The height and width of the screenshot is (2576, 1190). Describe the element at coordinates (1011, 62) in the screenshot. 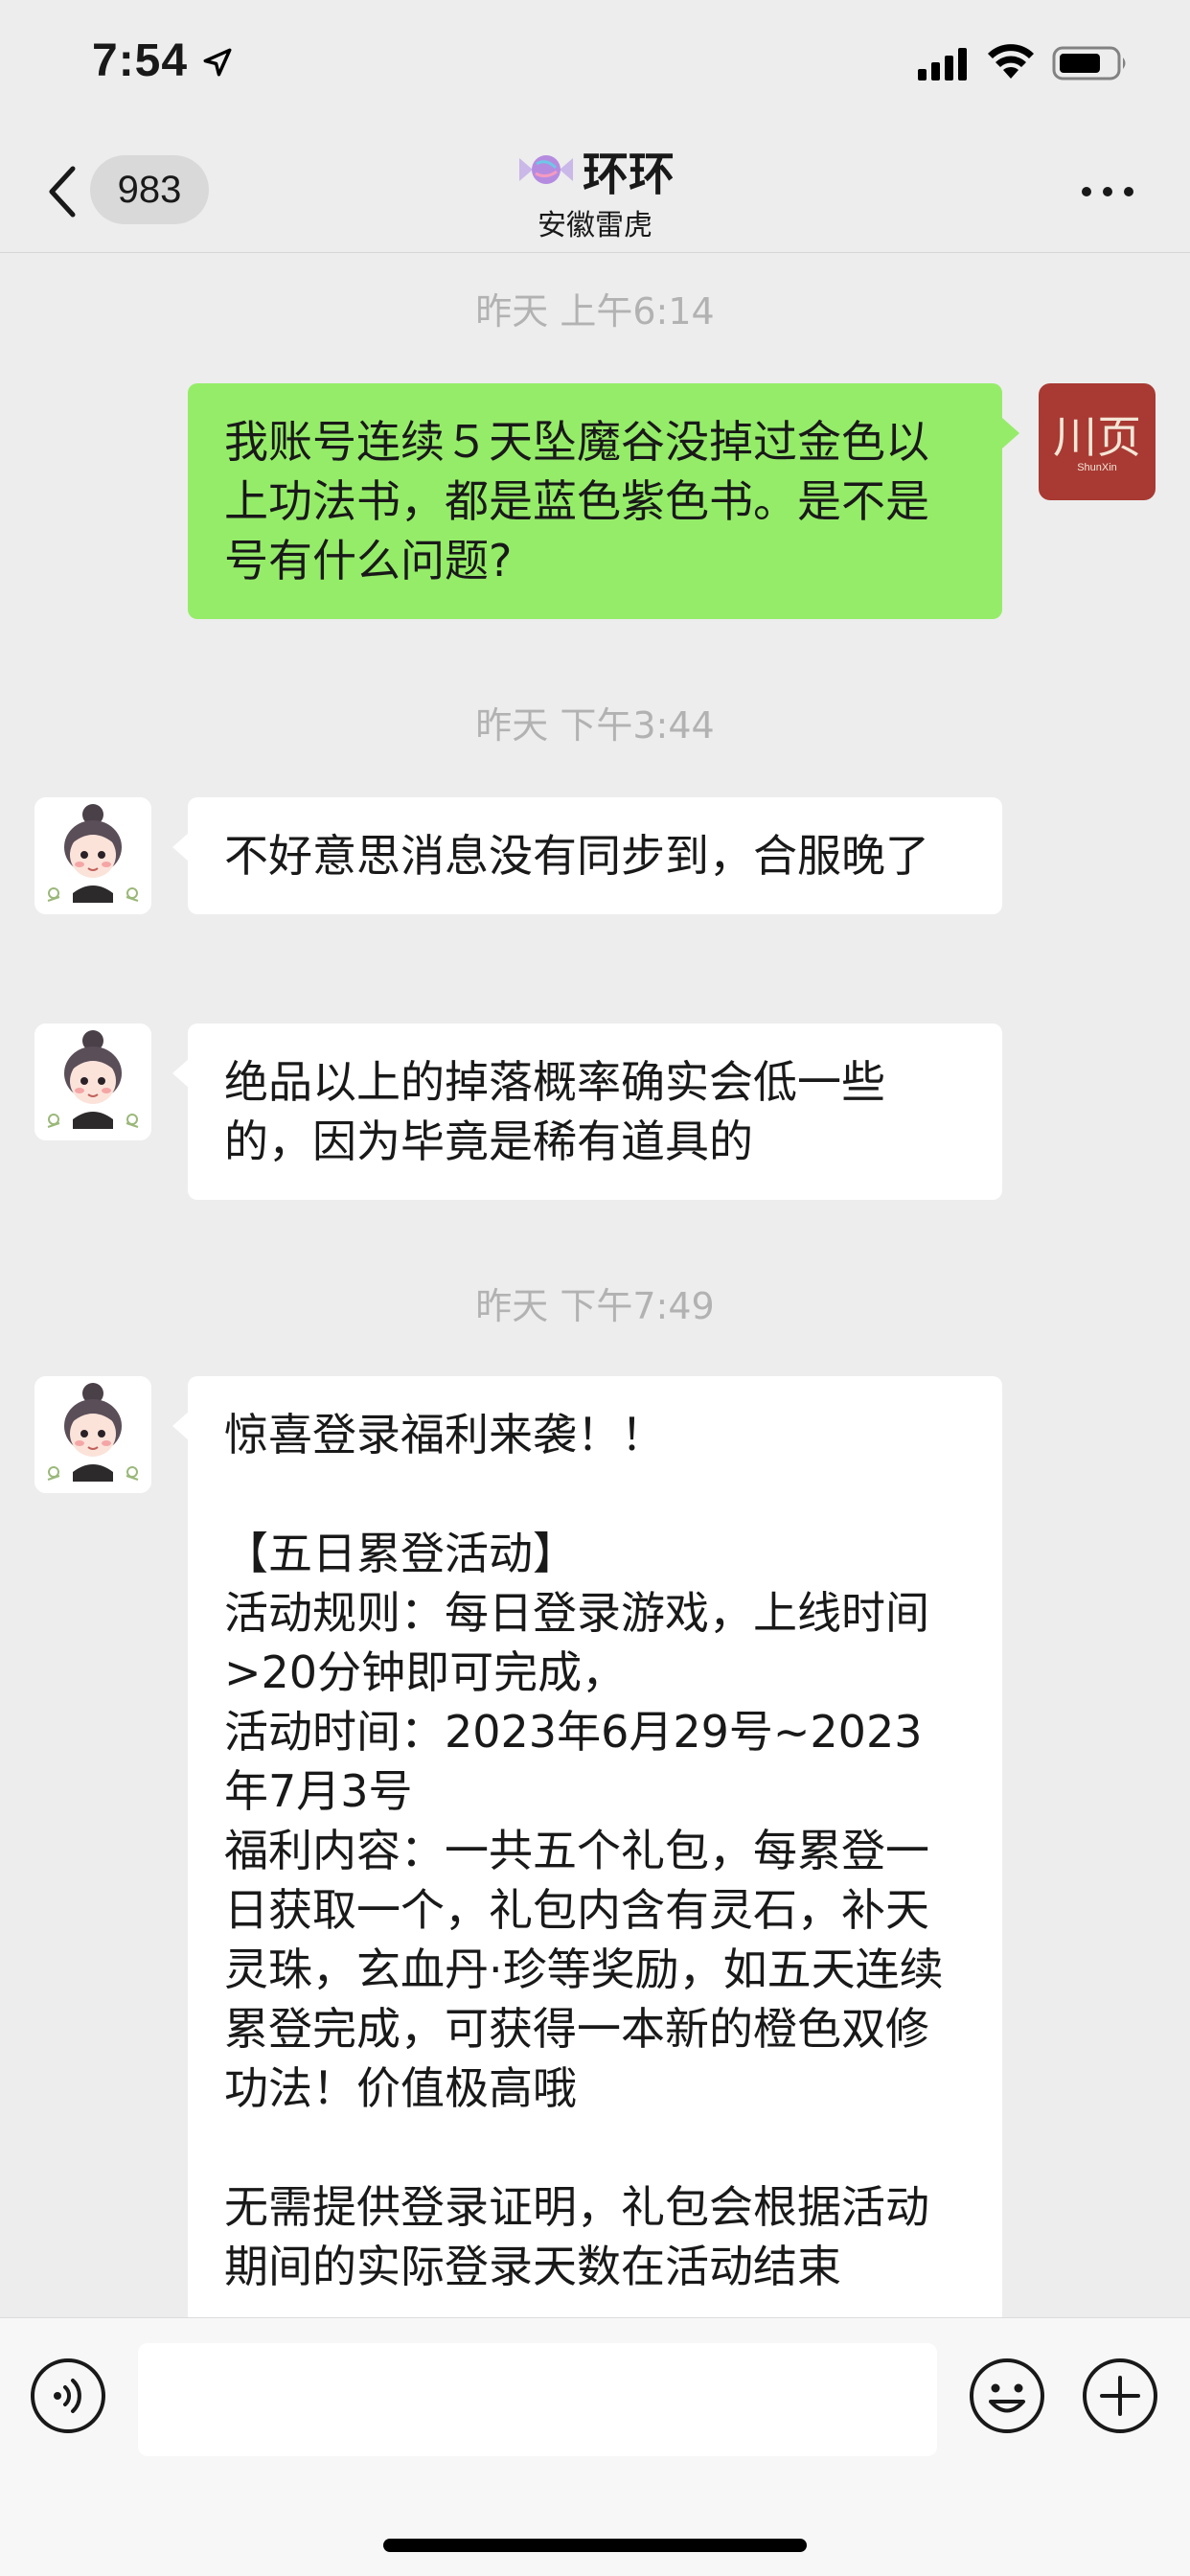

I see `wifi-icon` at that location.